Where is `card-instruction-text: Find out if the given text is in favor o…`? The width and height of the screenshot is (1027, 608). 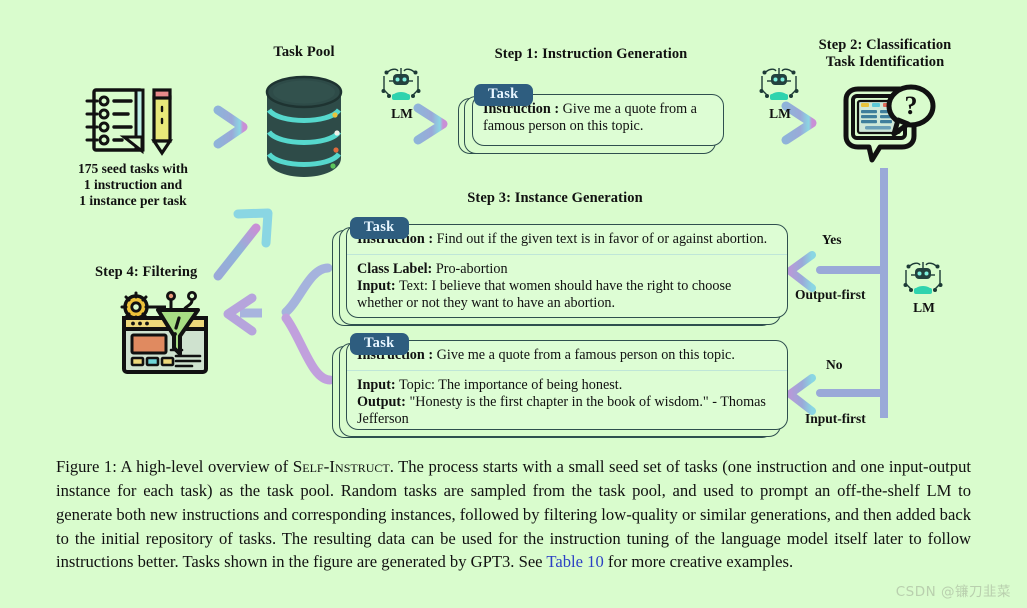 card-instruction-text: Find out if the given text is in favor o… is located at coordinates (600, 239).